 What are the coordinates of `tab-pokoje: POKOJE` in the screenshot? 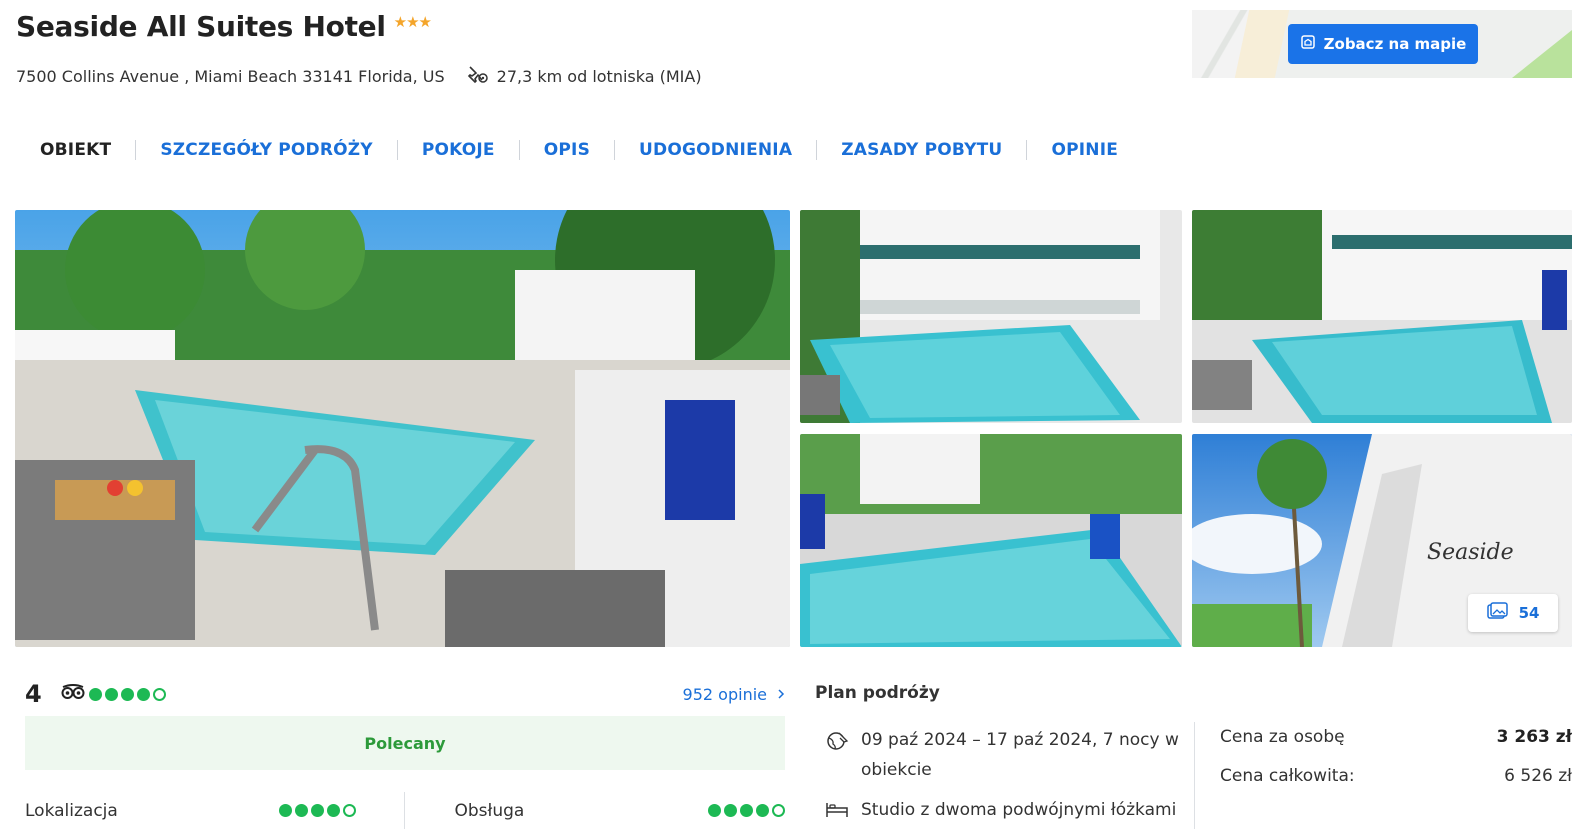 It's located at (457, 150).